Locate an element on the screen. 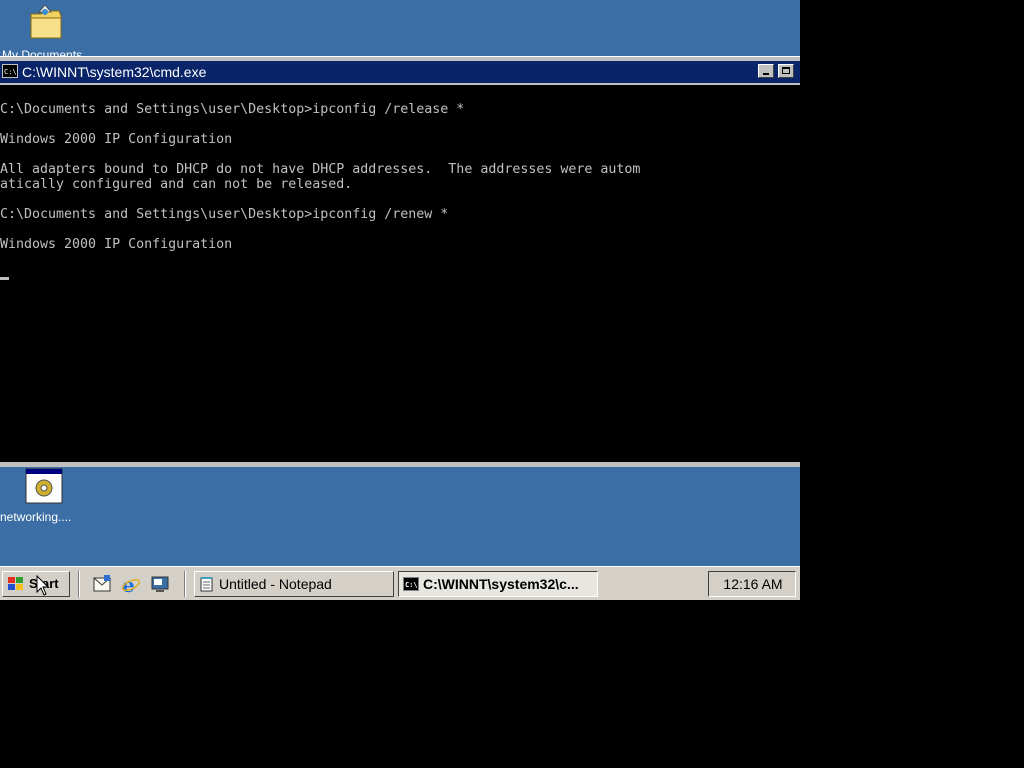  batch-file-icon is located at coordinates (44, 486).